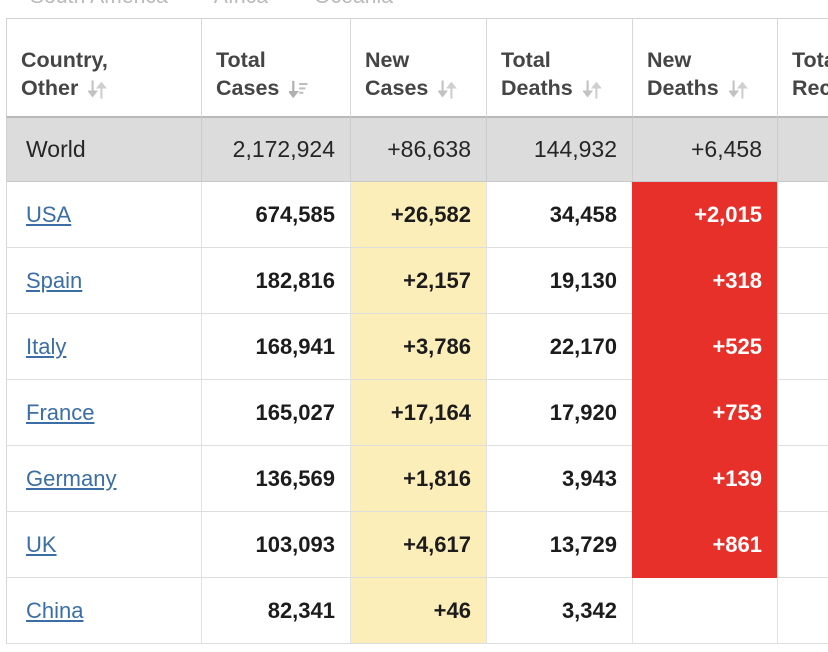 The image size is (828, 652). What do you see at coordinates (704, 545) in the screenshot?
I see `cell-new-deaths: +861` at bounding box center [704, 545].